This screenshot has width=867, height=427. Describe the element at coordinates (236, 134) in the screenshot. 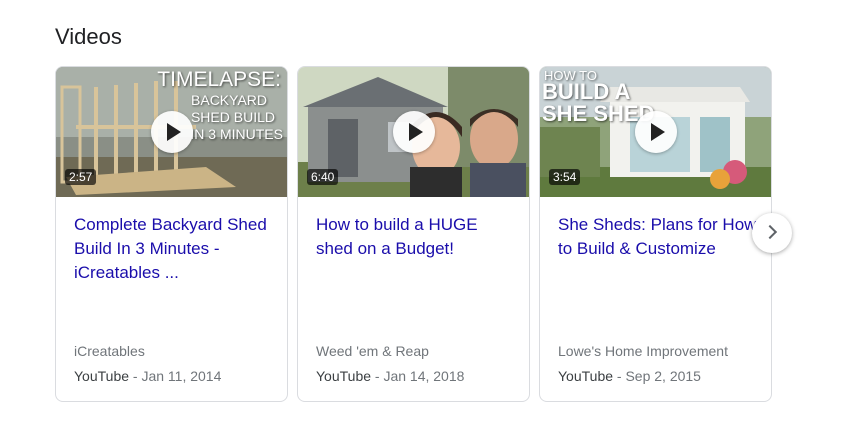

I see `thumbnail-text: IN 3 MINUTES` at that location.